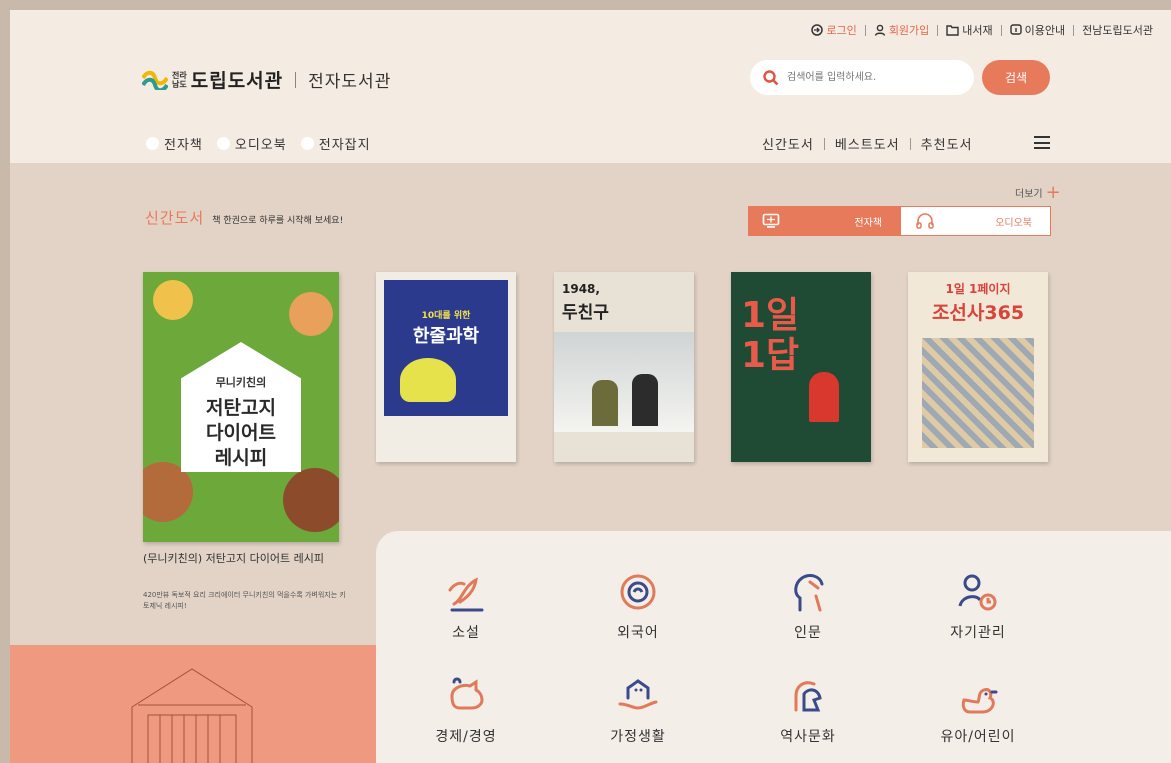 This screenshot has width=1171, height=763. Describe the element at coordinates (925, 221) in the screenshot. I see `headphones-icon` at that location.